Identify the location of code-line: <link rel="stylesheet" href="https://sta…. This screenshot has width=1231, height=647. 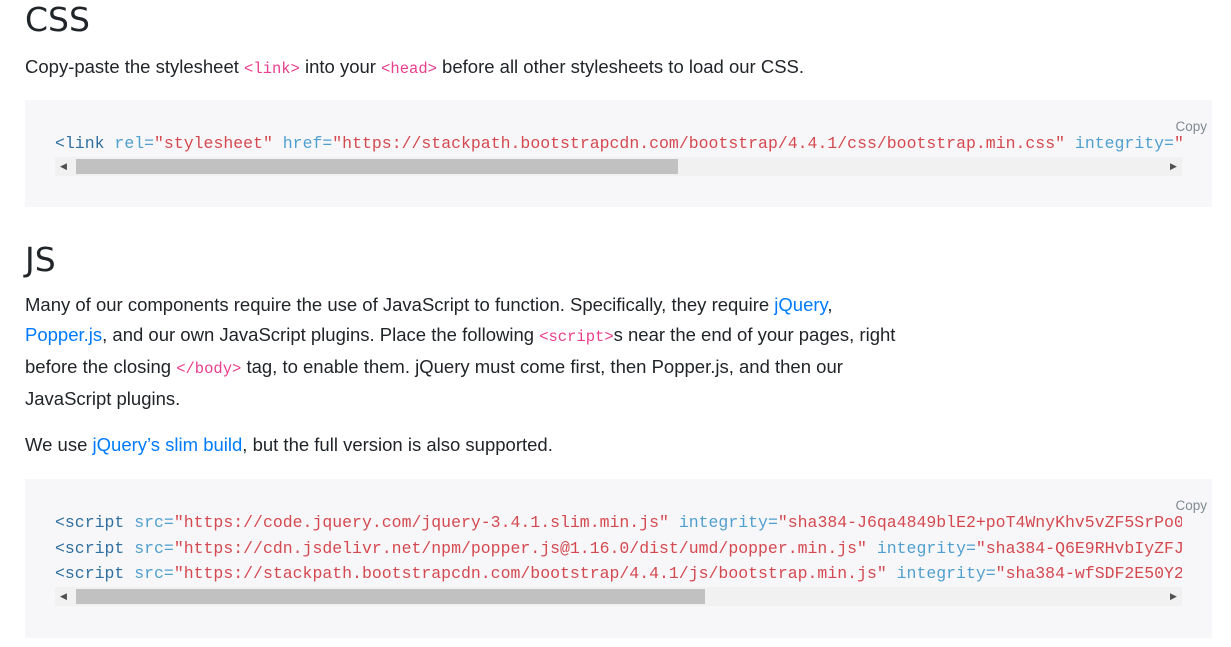
(618, 144).